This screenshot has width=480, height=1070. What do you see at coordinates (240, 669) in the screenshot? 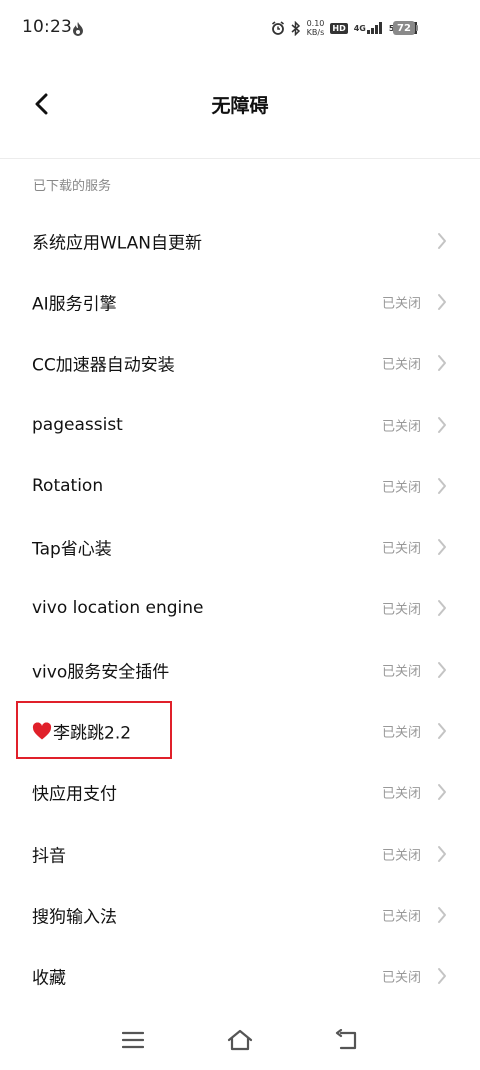
I see `list-item: vivo服务安全插件 已关闭` at bounding box center [240, 669].